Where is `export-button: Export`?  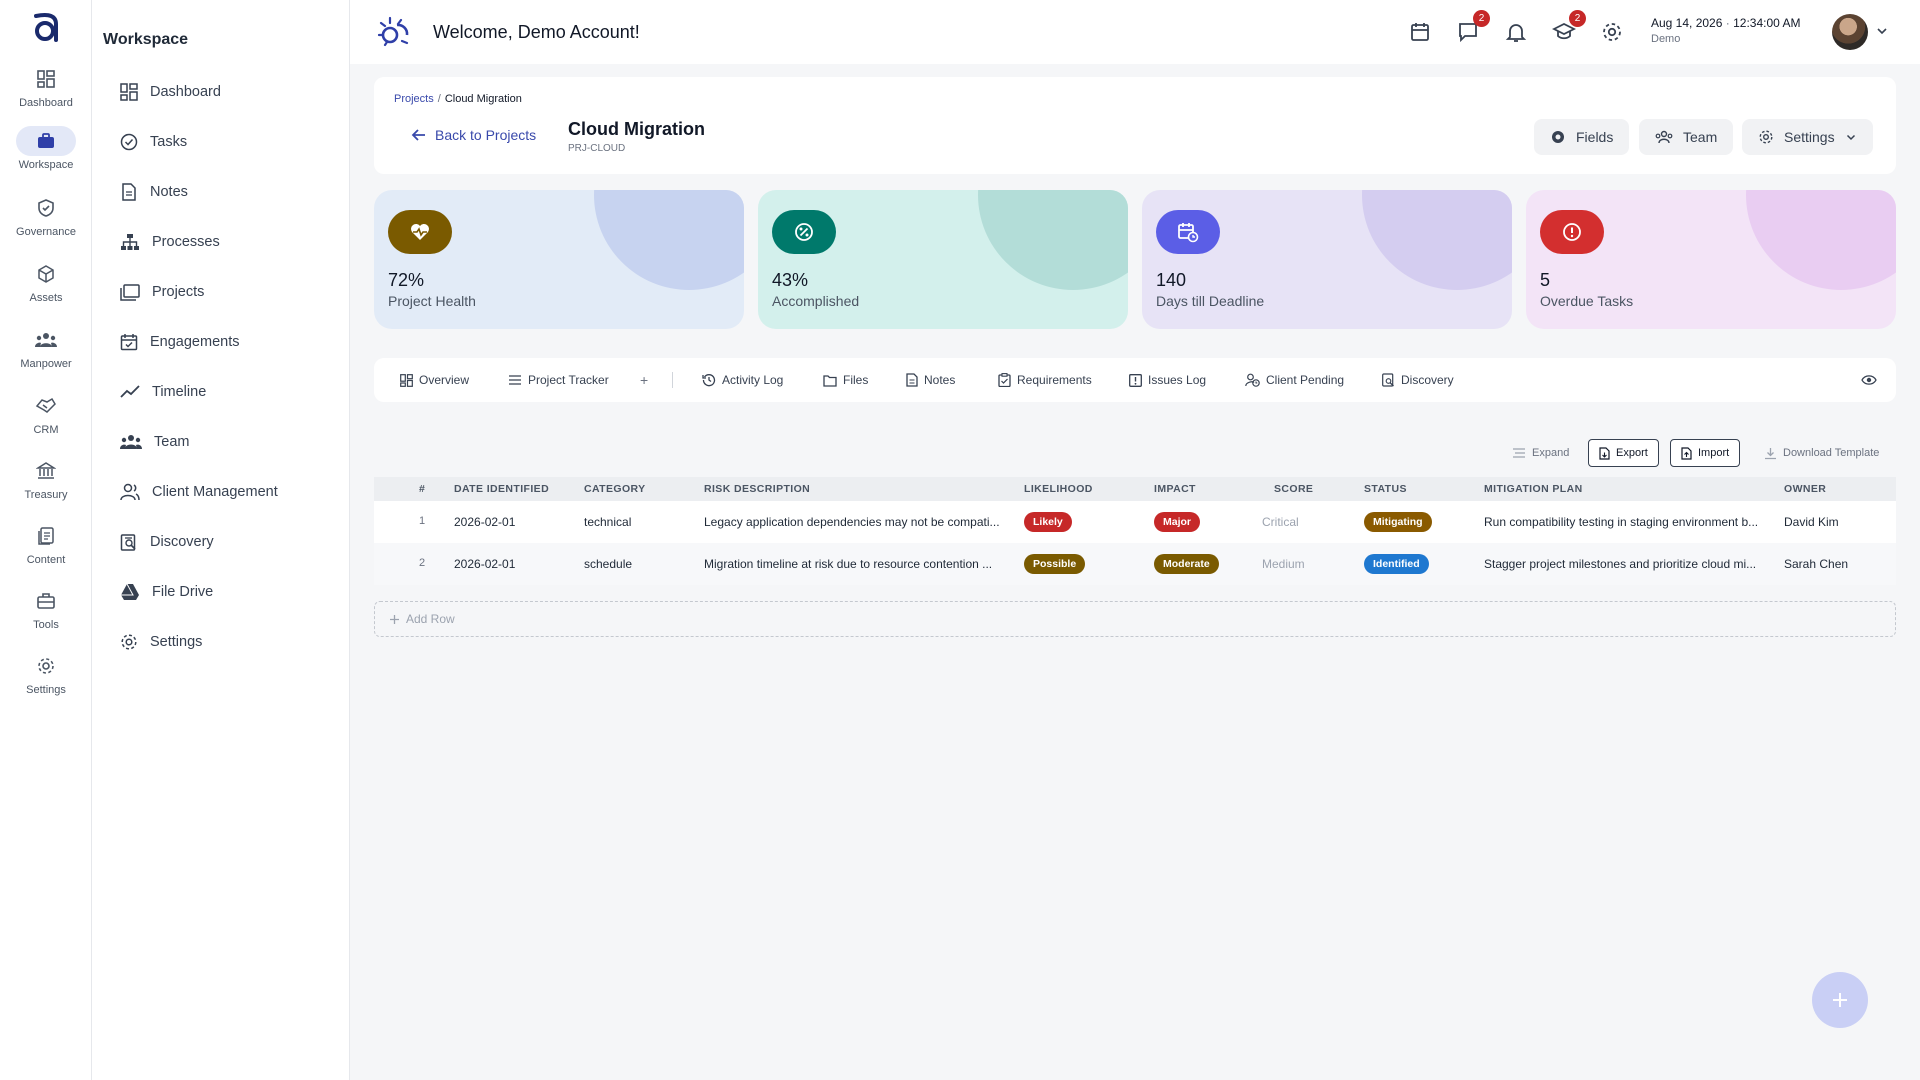 export-button: Export is located at coordinates (1623, 453).